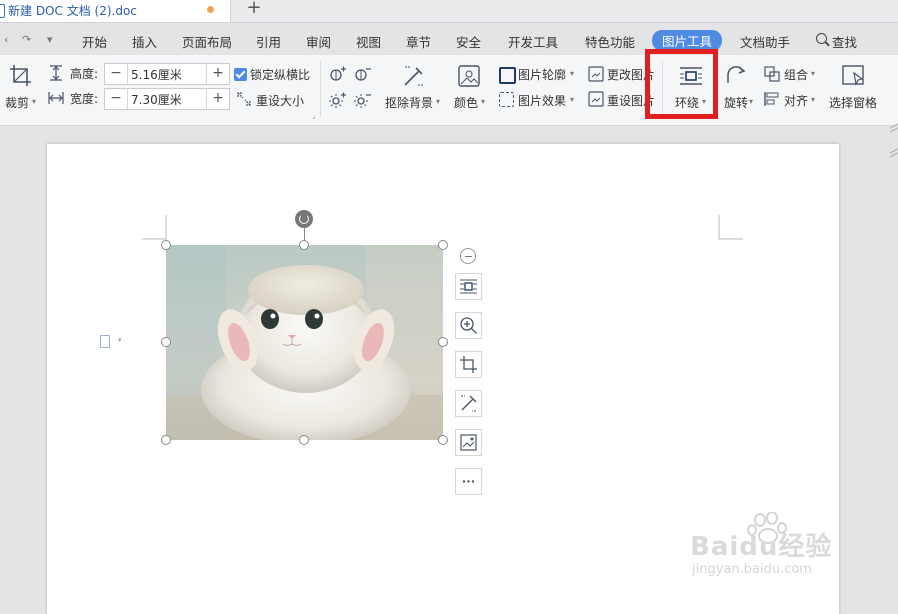 This screenshot has width=898, height=614. Describe the element at coordinates (268, 41) in the screenshot. I see `menu-tab-references: 引用` at that location.